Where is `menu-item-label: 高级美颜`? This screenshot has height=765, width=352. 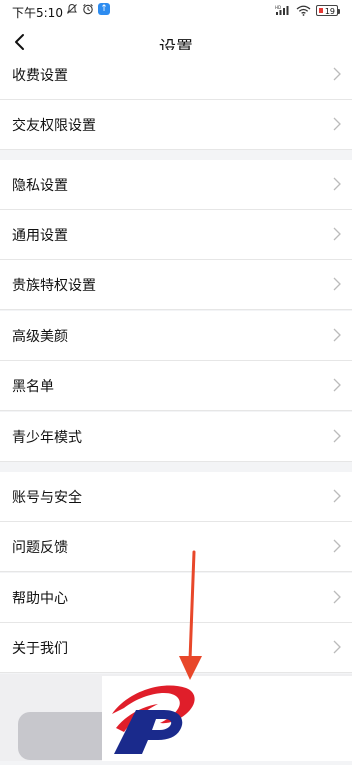 menu-item-label: 高级美颜 is located at coordinates (40, 337).